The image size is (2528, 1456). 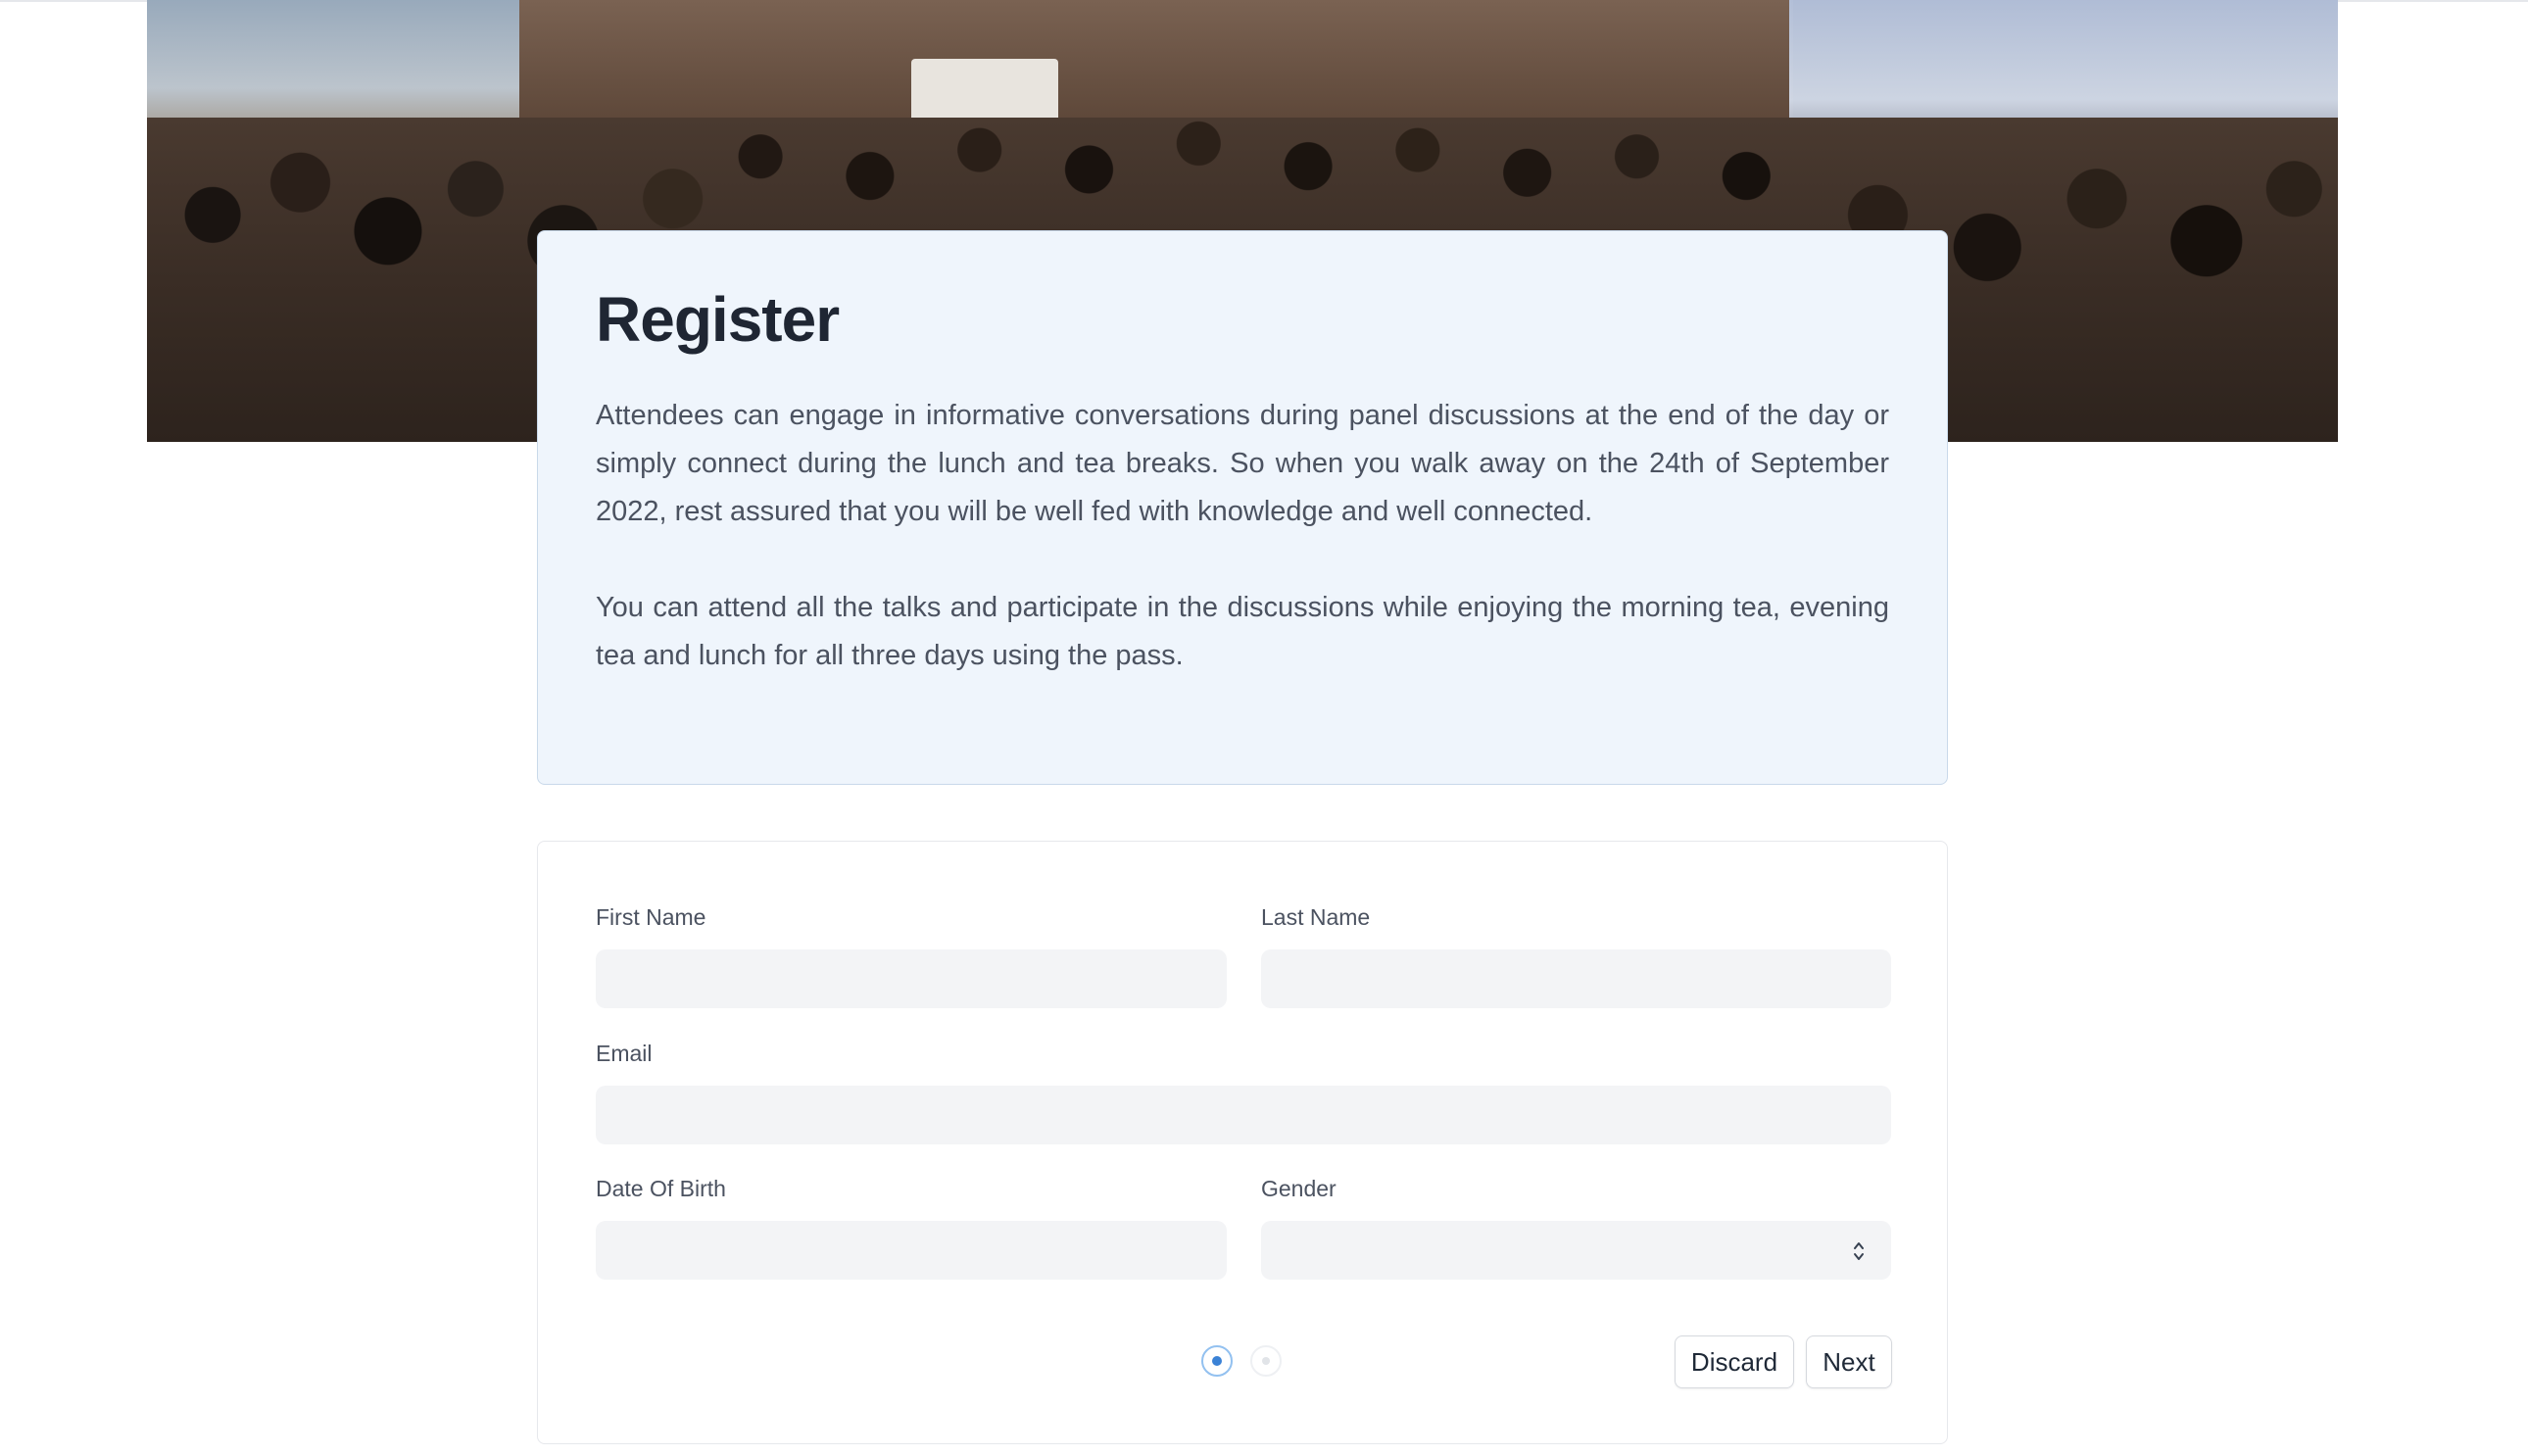 I want to click on chevron-up-down-icon, so click(x=1859, y=1251).